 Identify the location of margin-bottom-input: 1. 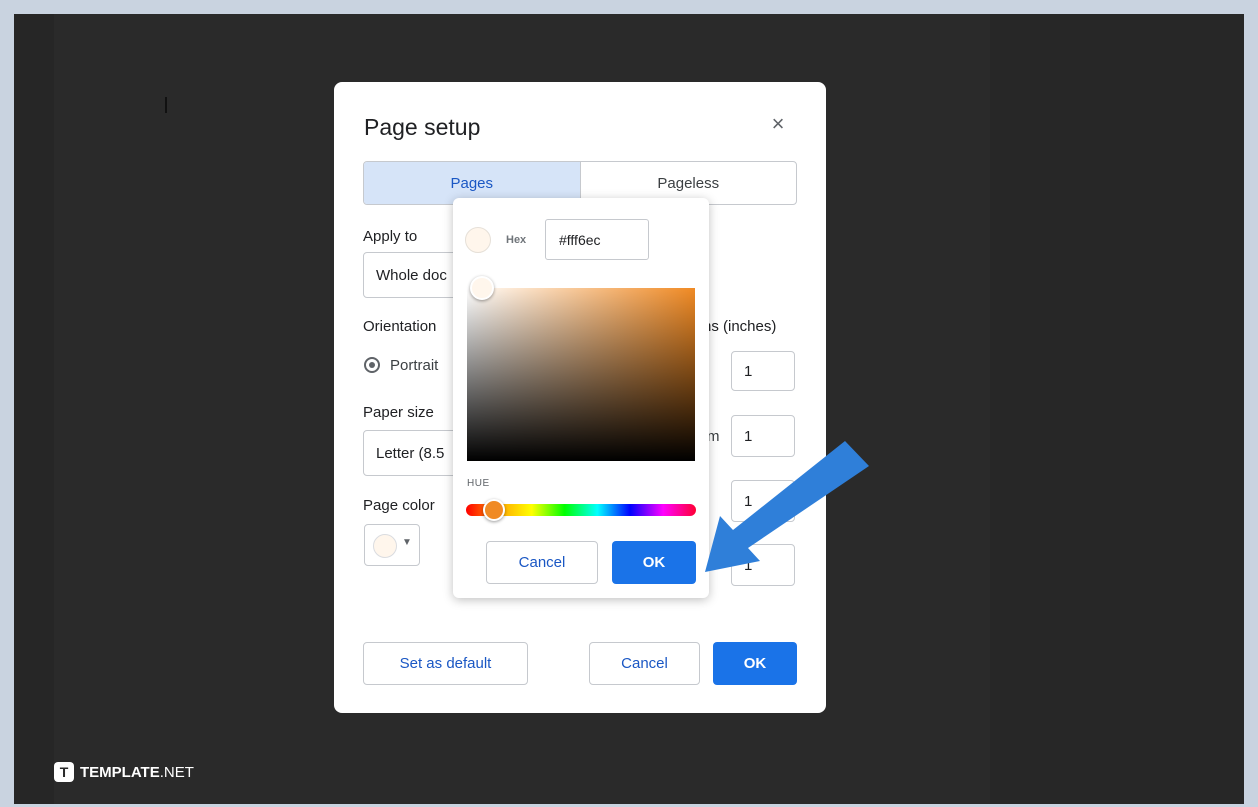
(763, 436).